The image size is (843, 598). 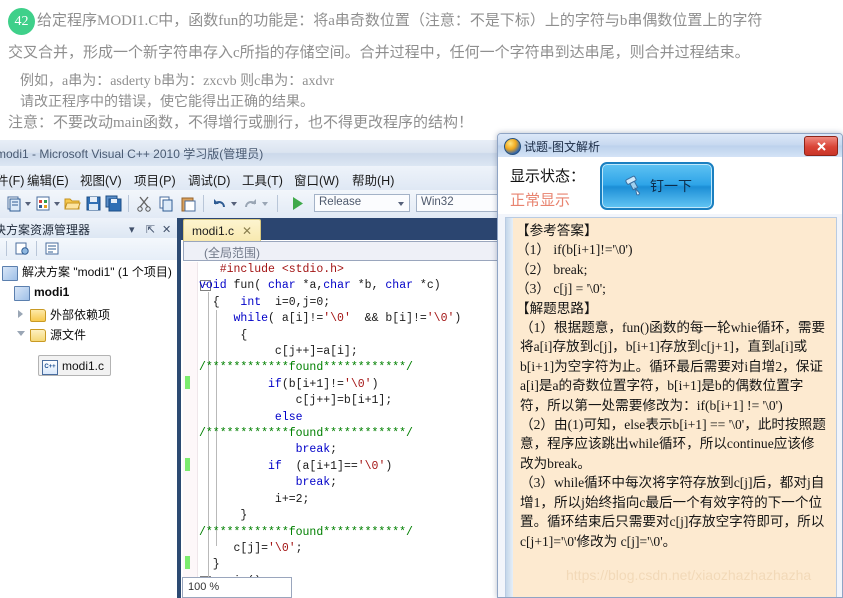 What do you see at coordinates (72, 203) in the screenshot?
I see `open-file-icon` at bounding box center [72, 203].